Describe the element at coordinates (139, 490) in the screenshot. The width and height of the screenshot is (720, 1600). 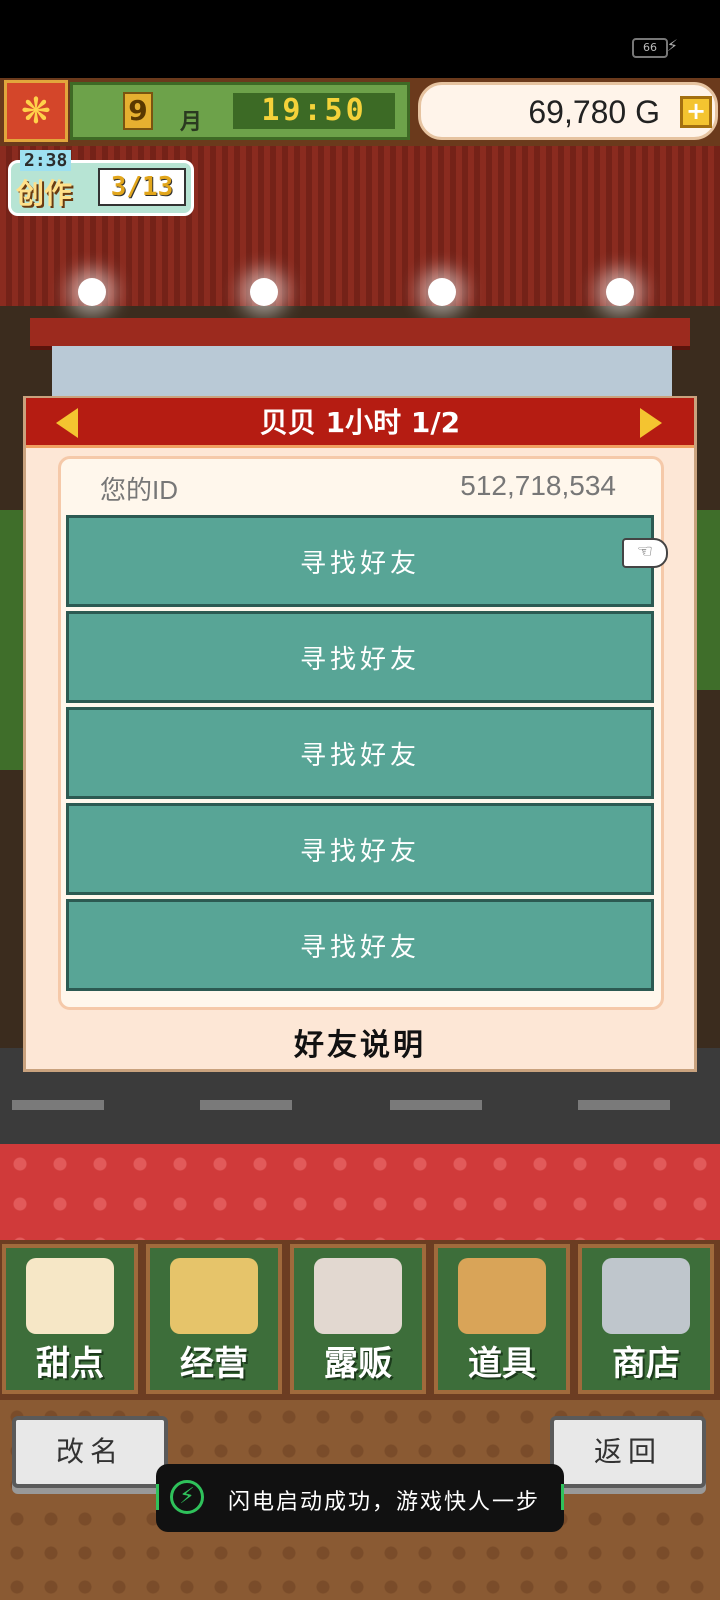
I see `user-id-label: 您的ID` at that location.